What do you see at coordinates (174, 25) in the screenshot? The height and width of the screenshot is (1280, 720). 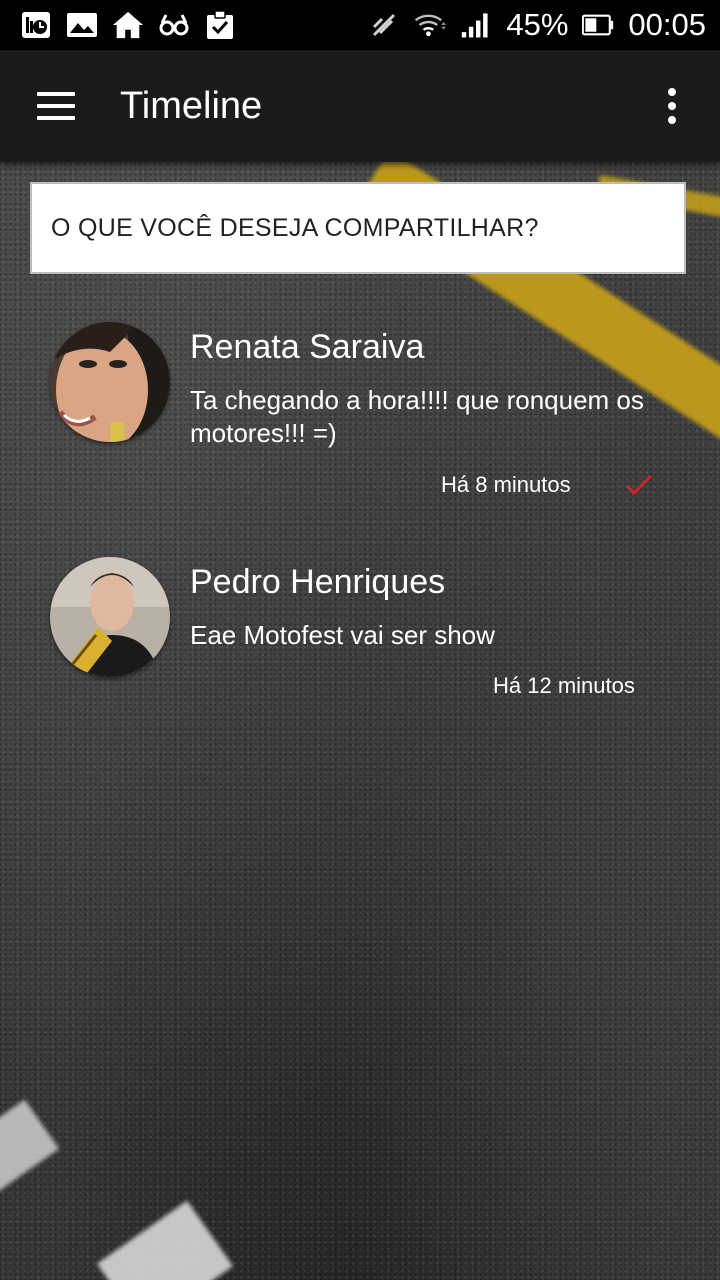 I see `glasses-icon` at bounding box center [174, 25].